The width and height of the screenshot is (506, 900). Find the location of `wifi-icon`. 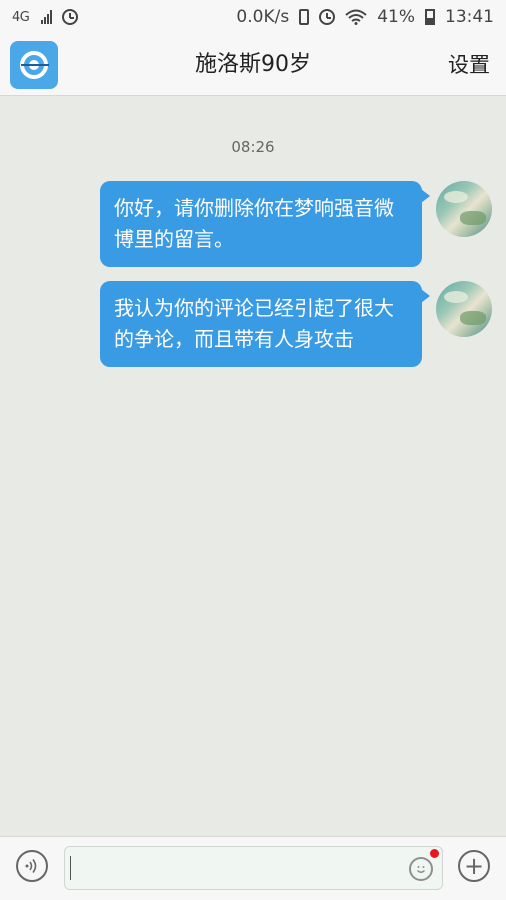

wifi-icon is located at coordinates (356, 17).